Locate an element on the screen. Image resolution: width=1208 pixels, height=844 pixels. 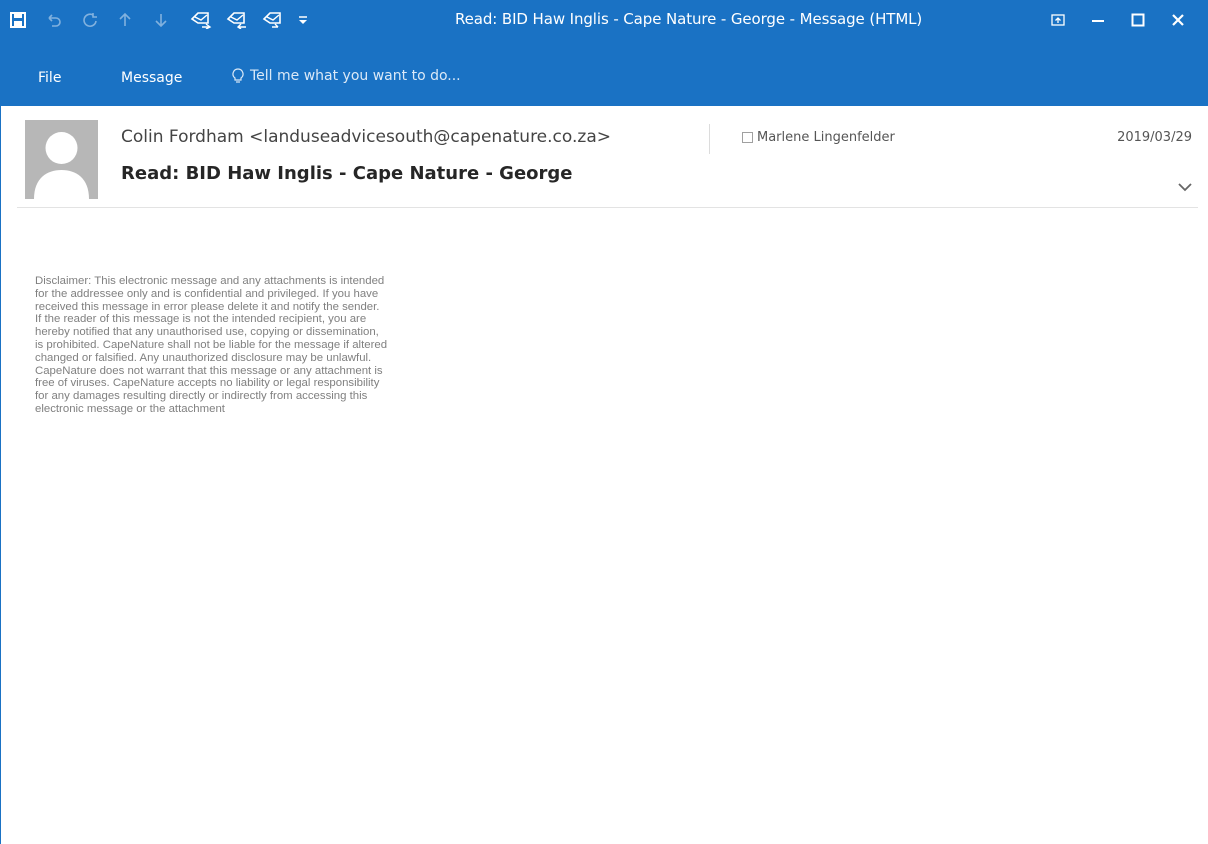
window-left-border is located at coordinates (0, 475).